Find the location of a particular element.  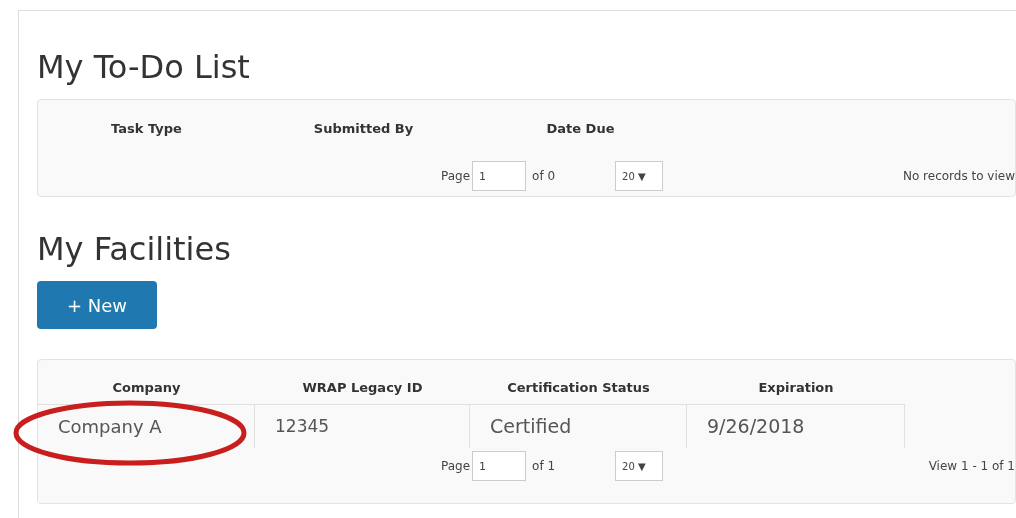

column-header: Expiration is located at coordinates (796, 388).